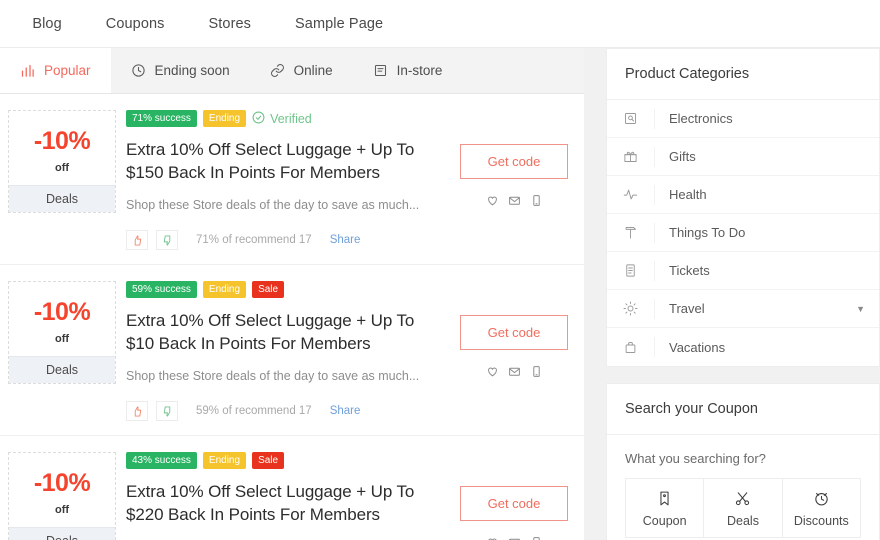 This screenshot has width=880, height=540. I want to click on verified-badge: Verified, so click(282, 119).